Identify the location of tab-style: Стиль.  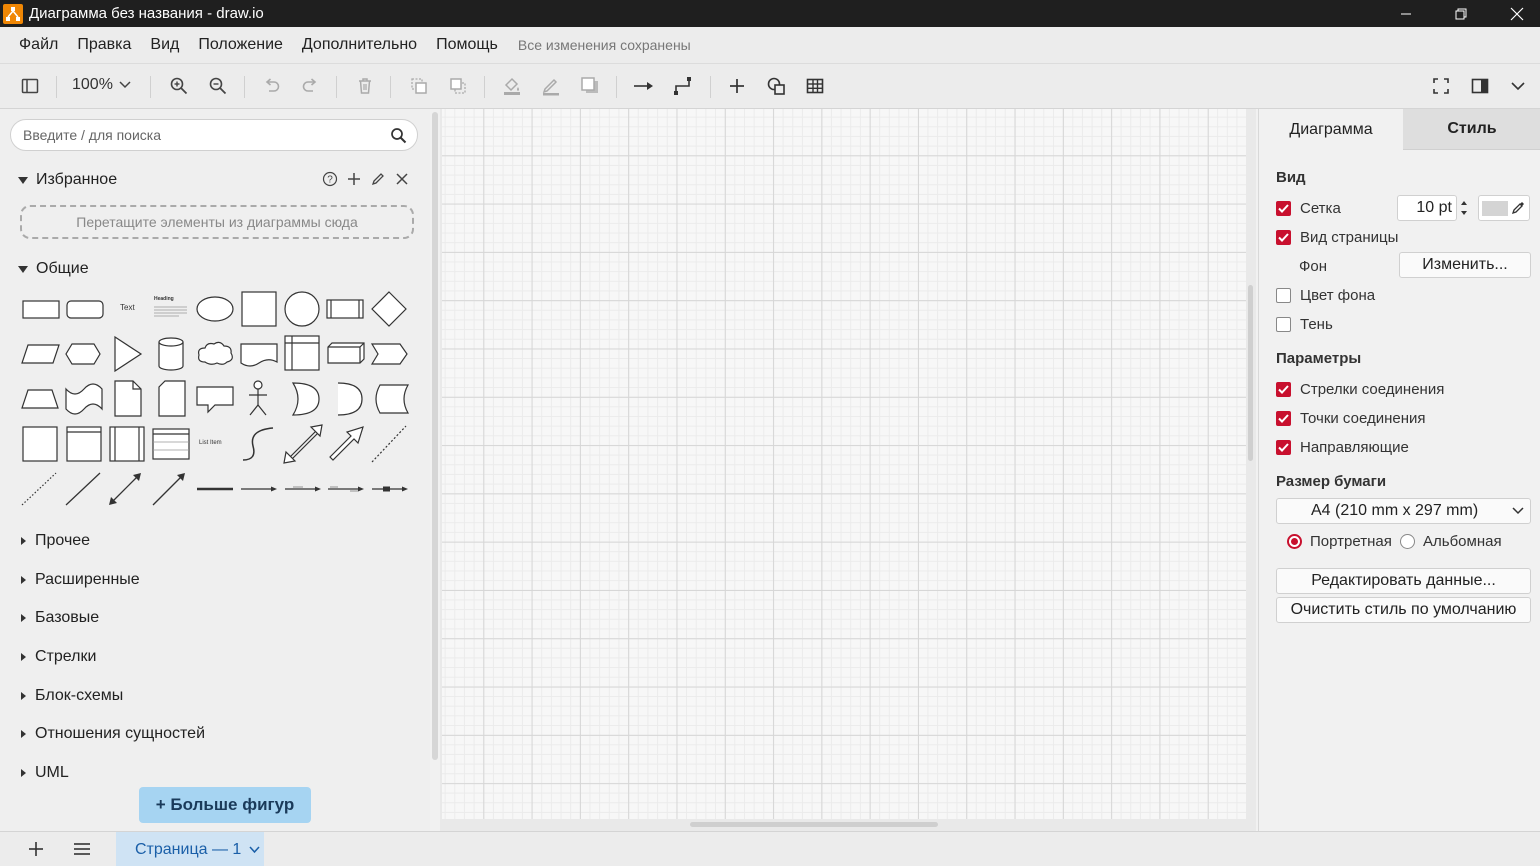
(1471, 129).